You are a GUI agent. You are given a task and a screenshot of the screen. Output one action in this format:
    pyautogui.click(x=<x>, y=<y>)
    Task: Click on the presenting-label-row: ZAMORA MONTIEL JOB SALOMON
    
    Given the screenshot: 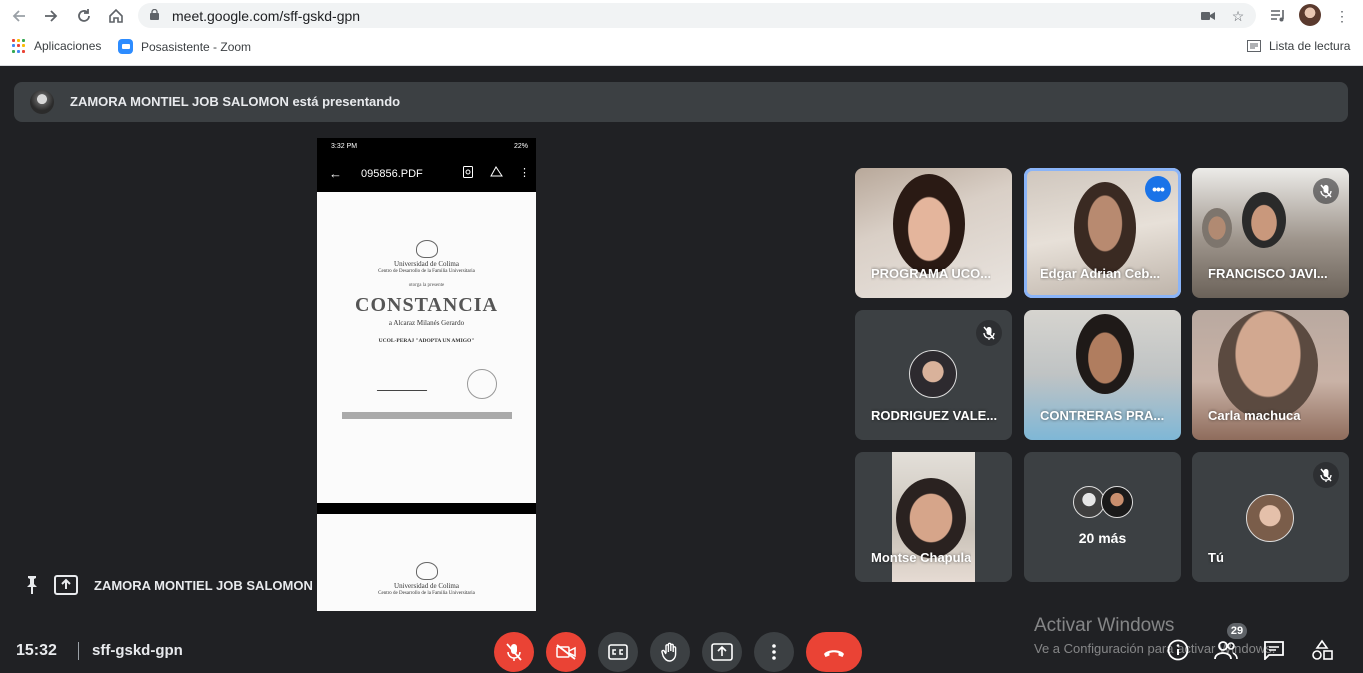 What is the action you would take?
    pyautogui.click(x=168, y=587)
    